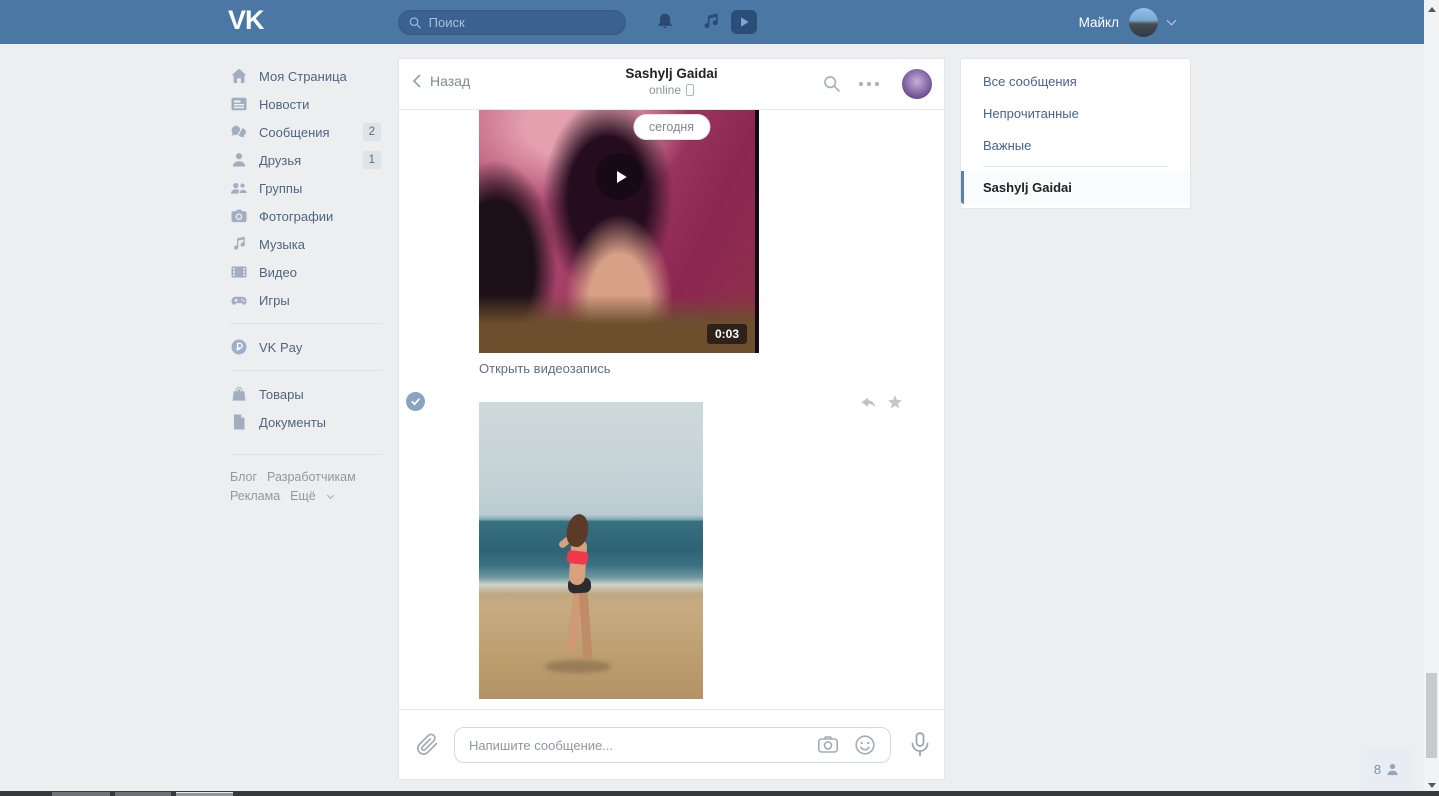  What do you see at coordinates (308, 244) in the screenshot?
I see `sidebar-item-music: Музыка` at bounding box center [308, 244].